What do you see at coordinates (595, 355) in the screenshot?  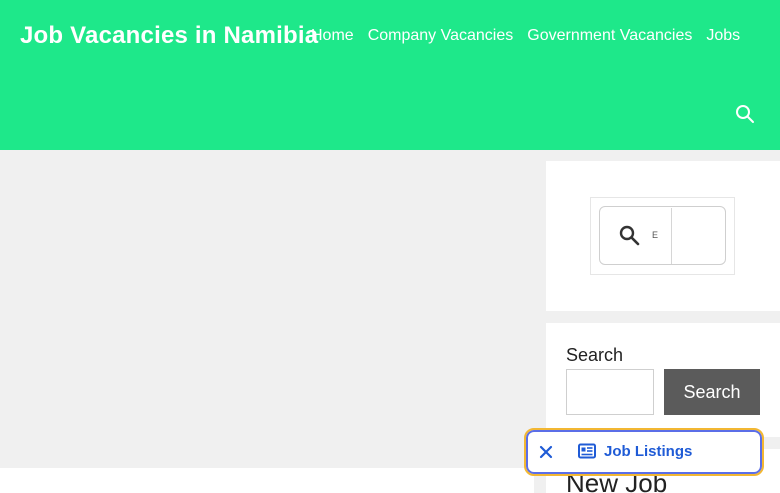 I see `search-label: Search` at bounding box center [595, 355].